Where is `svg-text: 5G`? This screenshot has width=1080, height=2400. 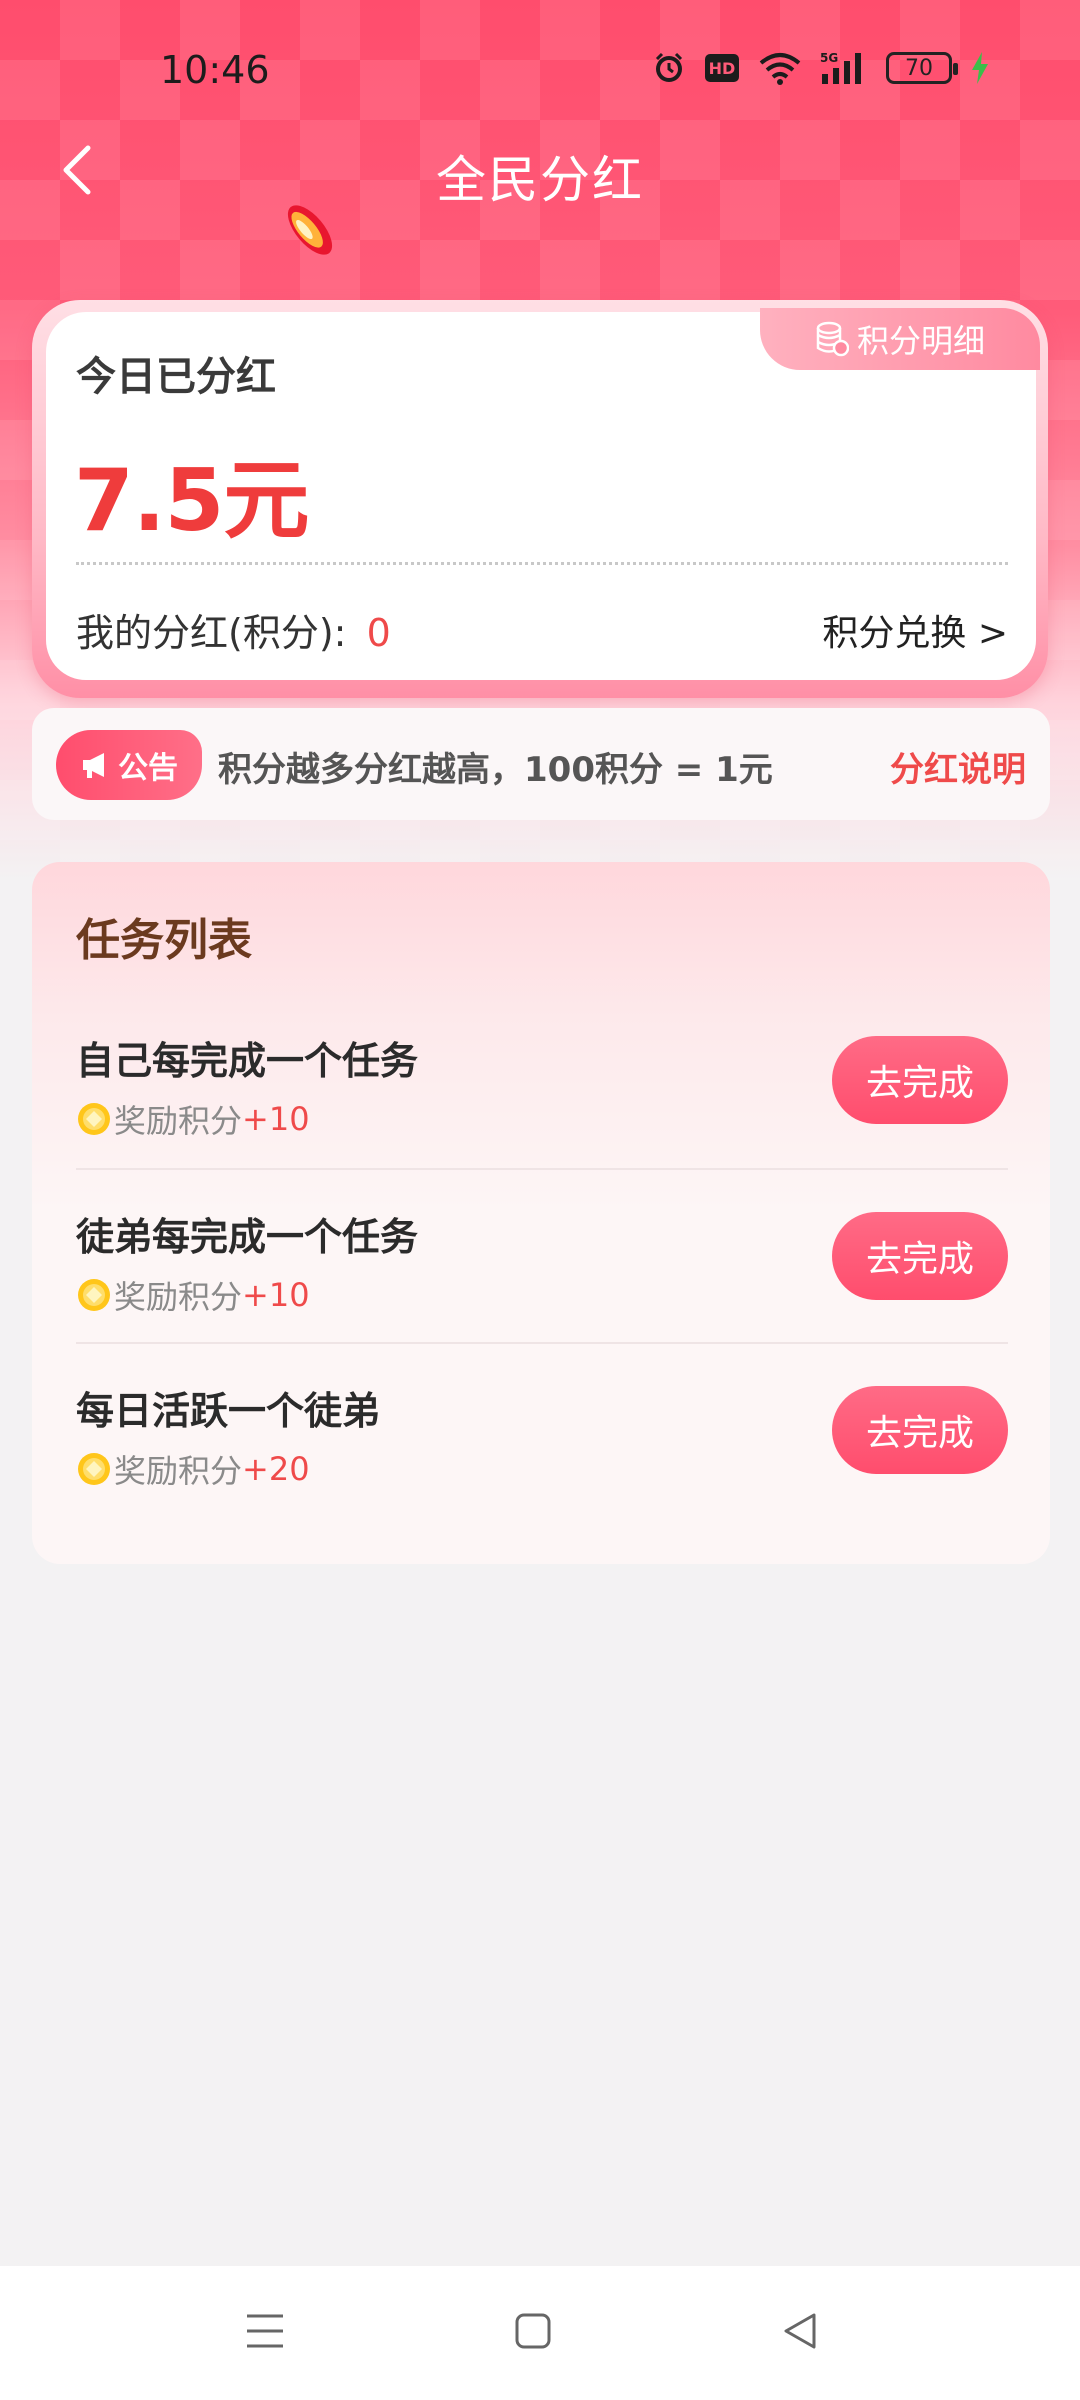
svg-text: 5G is located at coordinates (829, 58).